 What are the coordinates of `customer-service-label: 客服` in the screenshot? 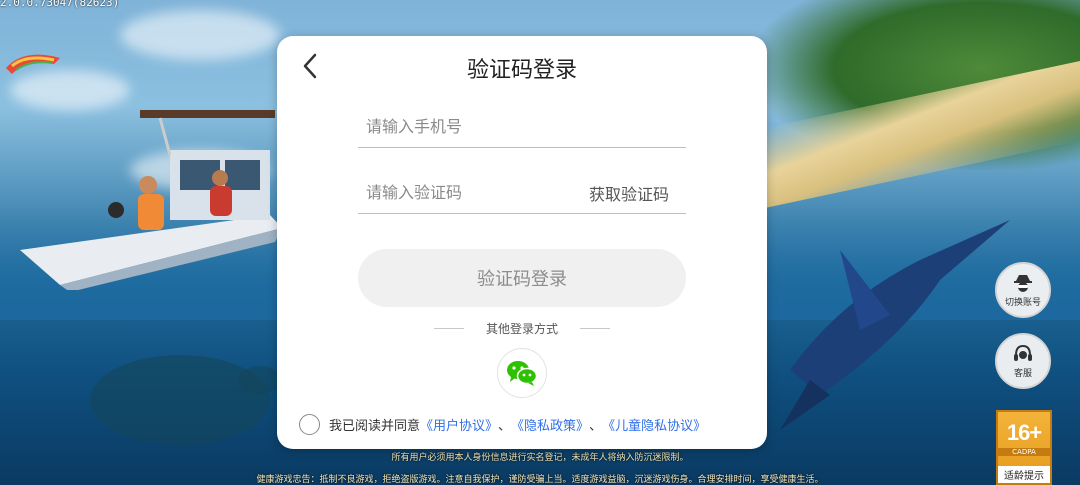 It's located at (1022, 374).